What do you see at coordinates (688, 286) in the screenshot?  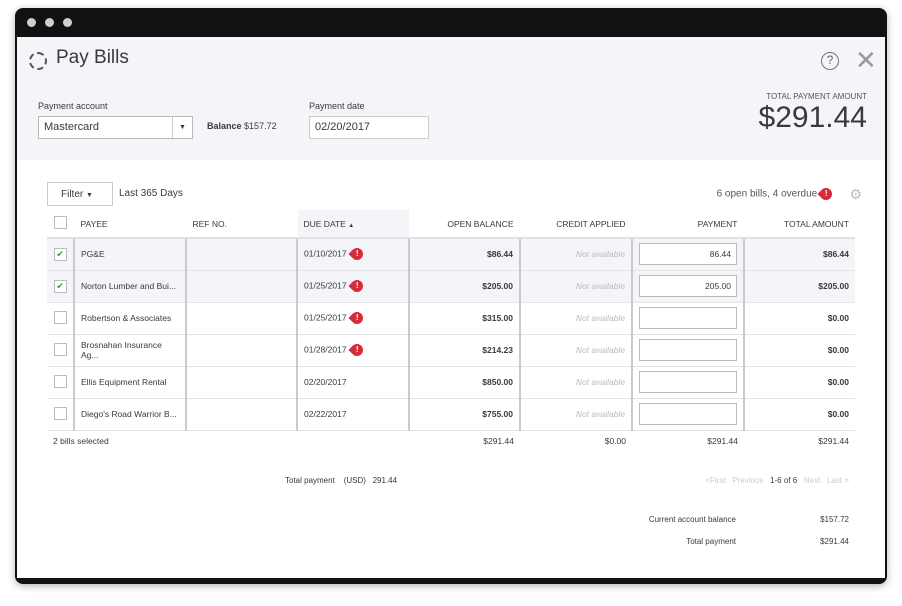 I see `payment-input: 205.00` at bounding box center [688, 286].